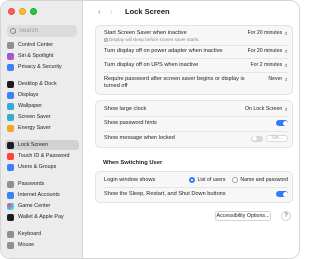 The height and width of the screenshot is (259, 320). I want to click on keyboard-icon, so click(10, 234).